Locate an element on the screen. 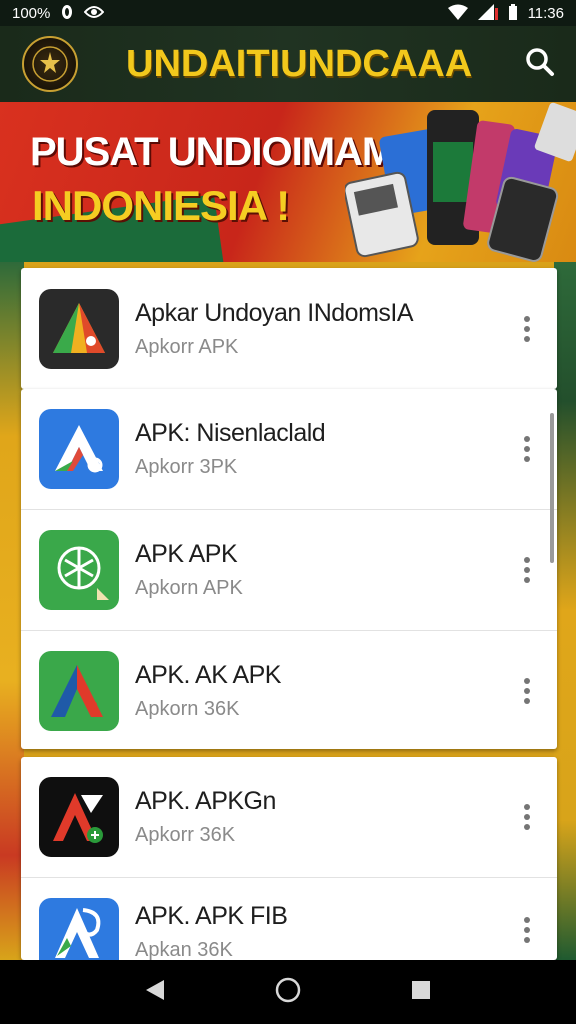  notification-icon is located at coordinates (67, 13).